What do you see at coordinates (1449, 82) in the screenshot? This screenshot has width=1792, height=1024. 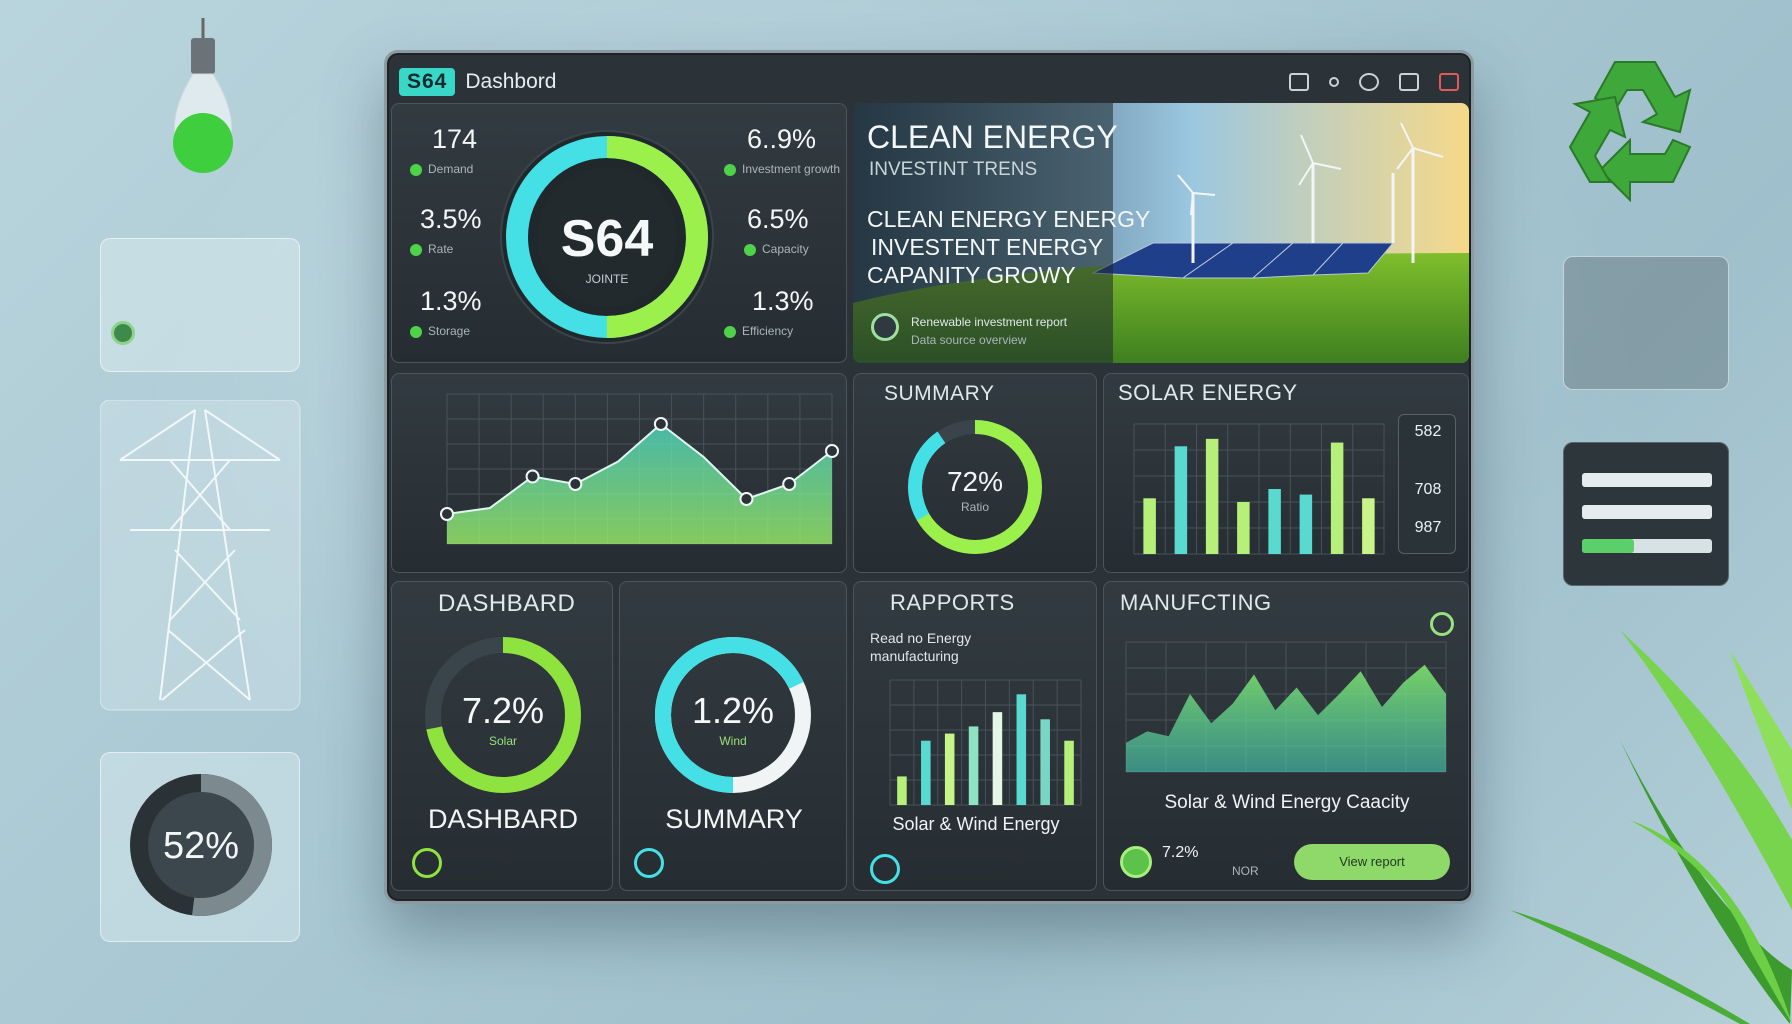 I see `close-icon` at bounding box center [1449, 82].